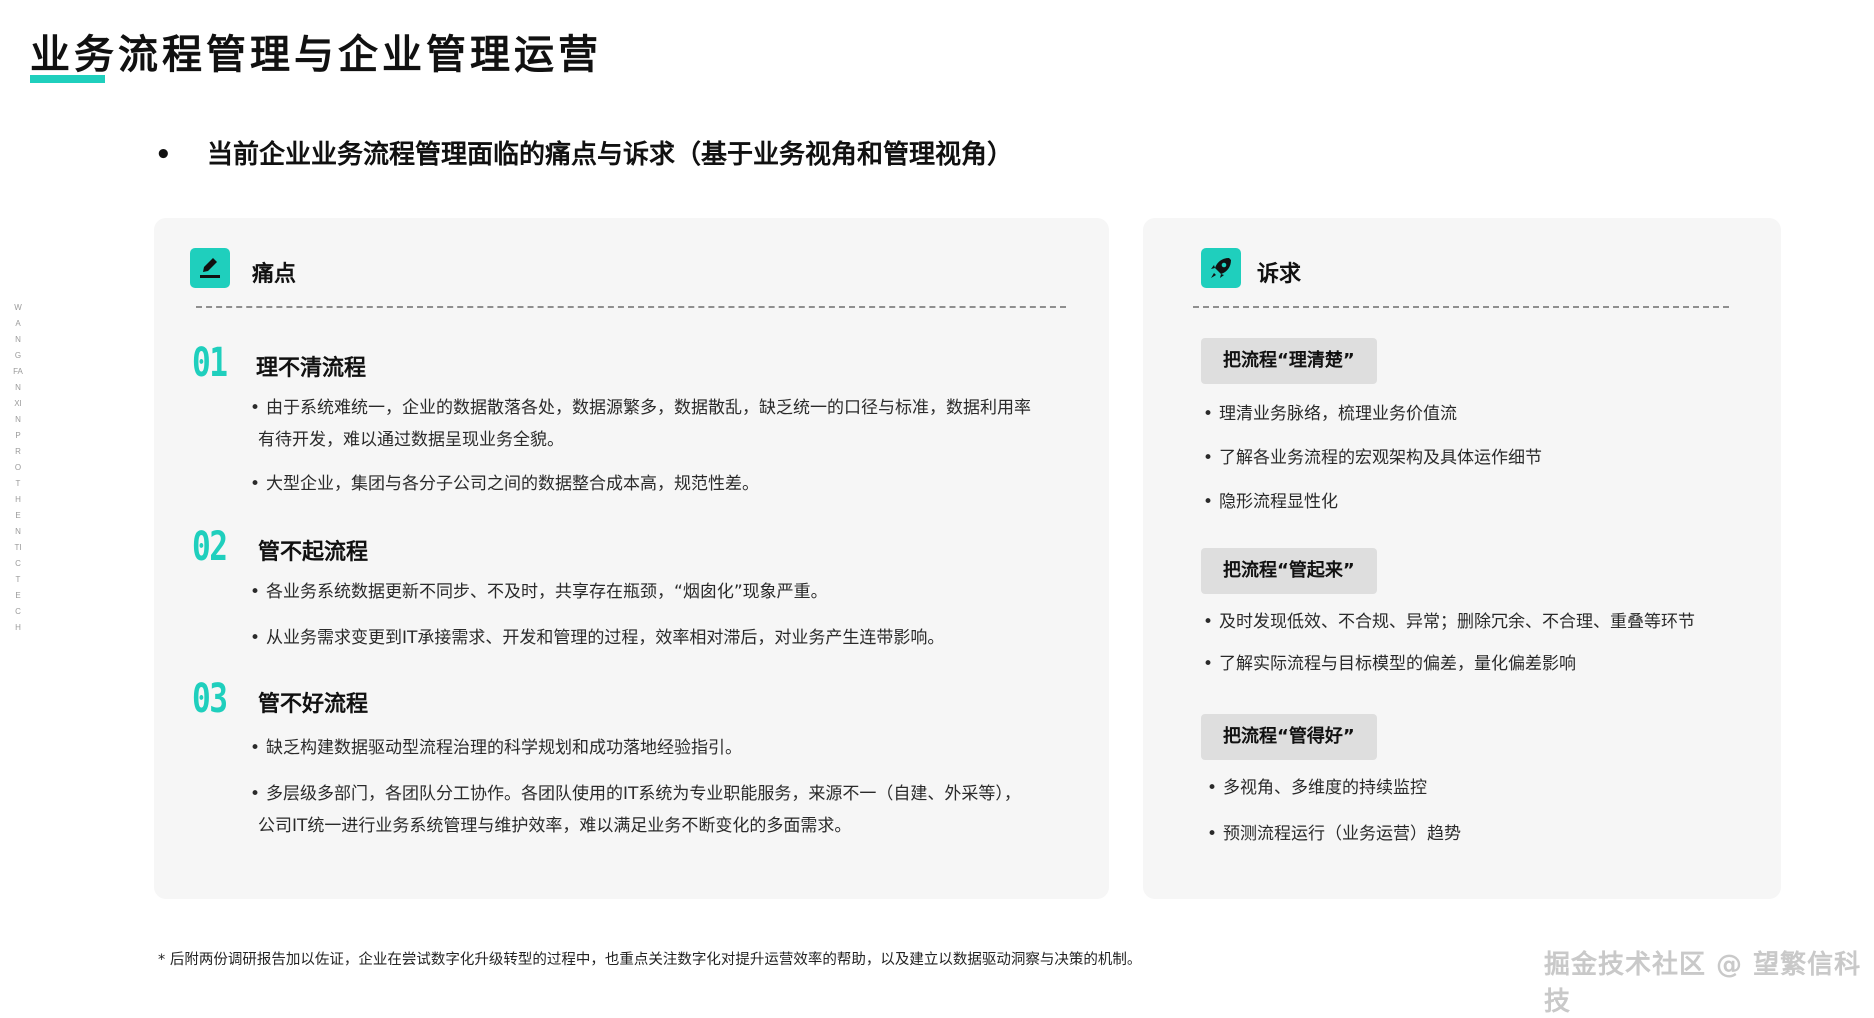 Image resolution: width=1874 pixels, height=1018 pixels. I want to click on list-item: • 了解实际流程与目标模型的偏差，量化偏差影响, so click(1390, 664).